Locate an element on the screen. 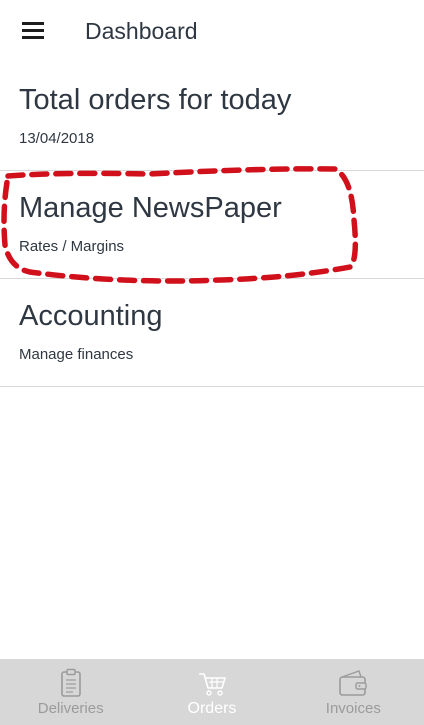 This screenshot has width=424, height=725. card-subtitle: 13/04/2018 is located at coordinates (57, 138).